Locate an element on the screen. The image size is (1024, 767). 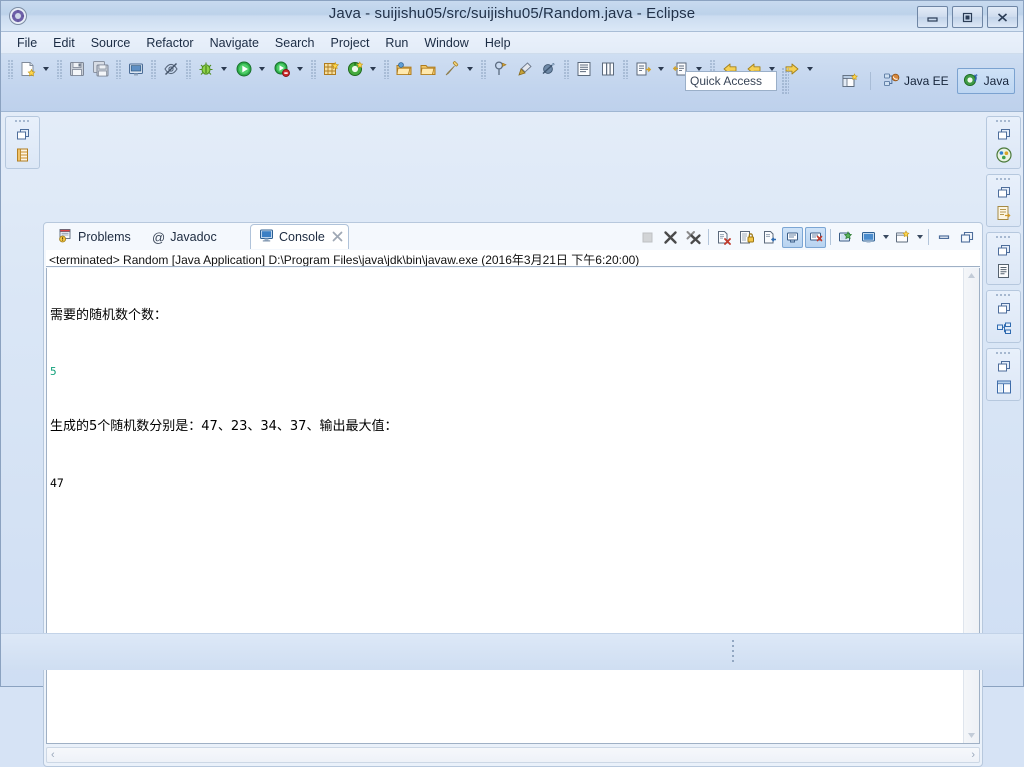
new-java-class-dropdown-arrow is located at coordinates (373, 69).